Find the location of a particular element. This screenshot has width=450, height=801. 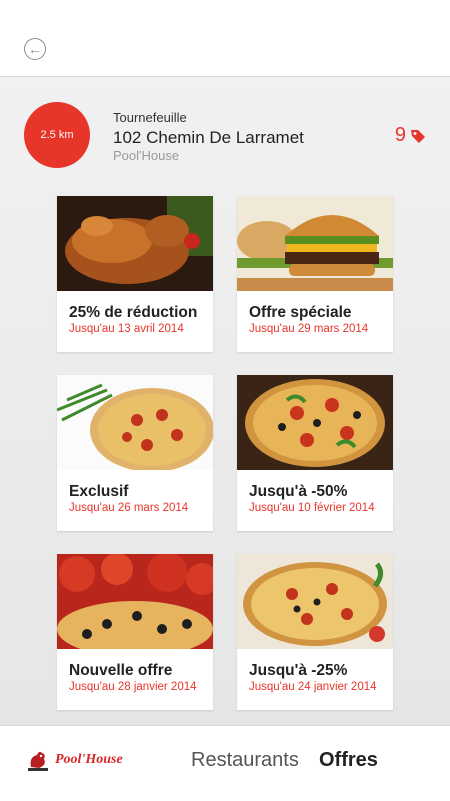

restaurant-name: Pool'House is located at coordinates (146, 155).